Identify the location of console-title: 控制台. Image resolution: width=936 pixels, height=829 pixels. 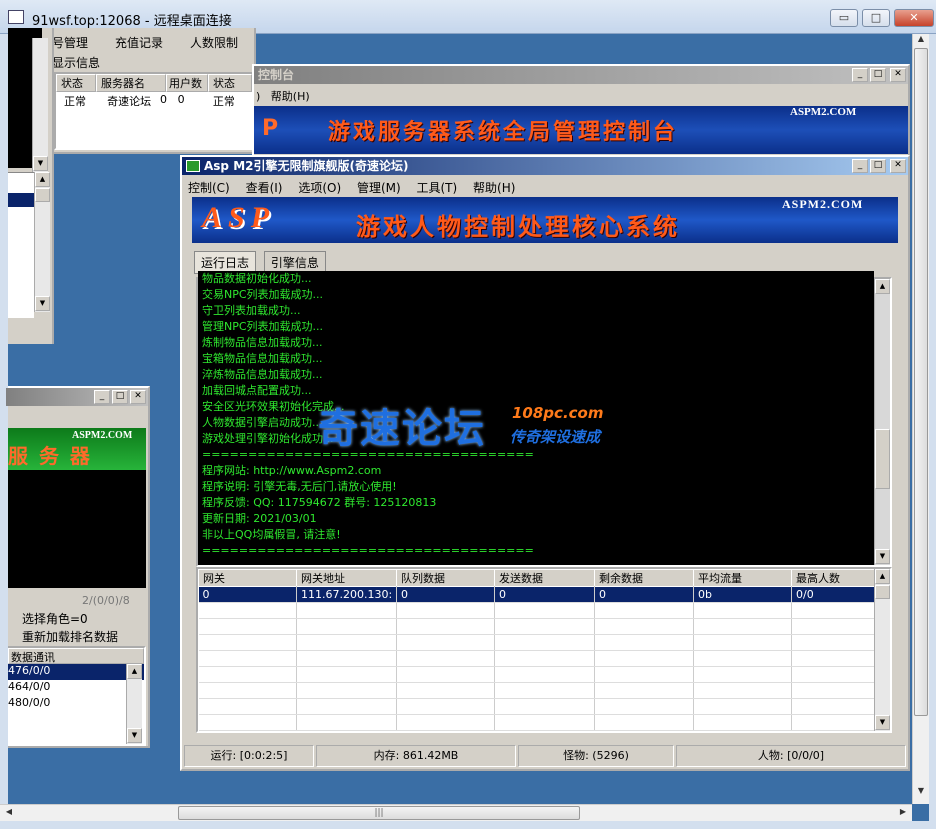
(276, 75).